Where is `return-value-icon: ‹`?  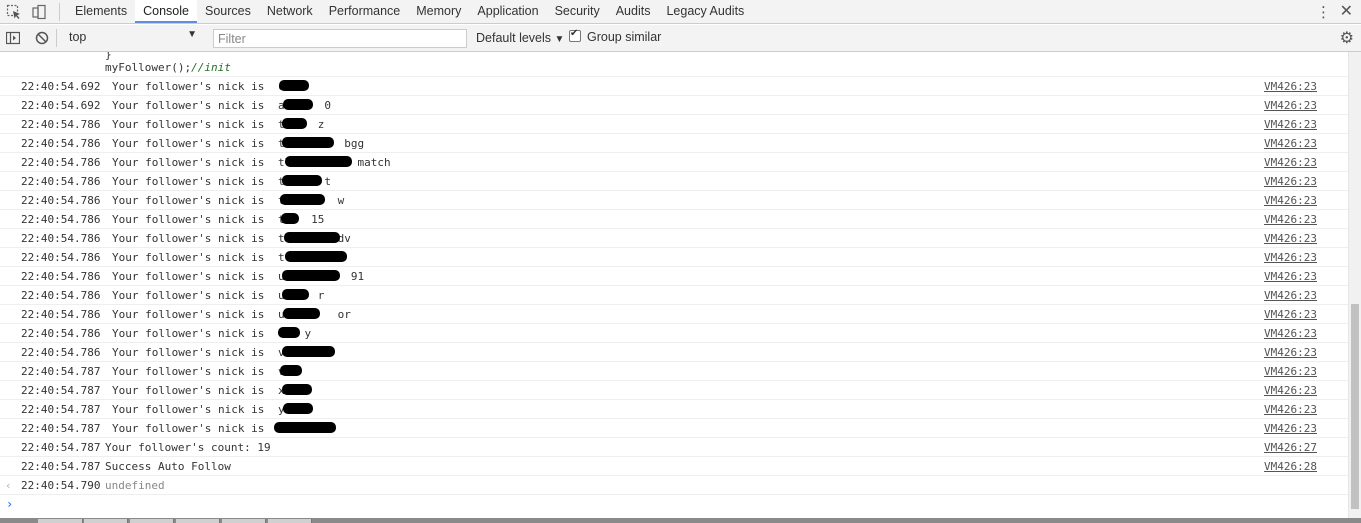 return-value-icon: ‹ is located at coordinates (8, 485).